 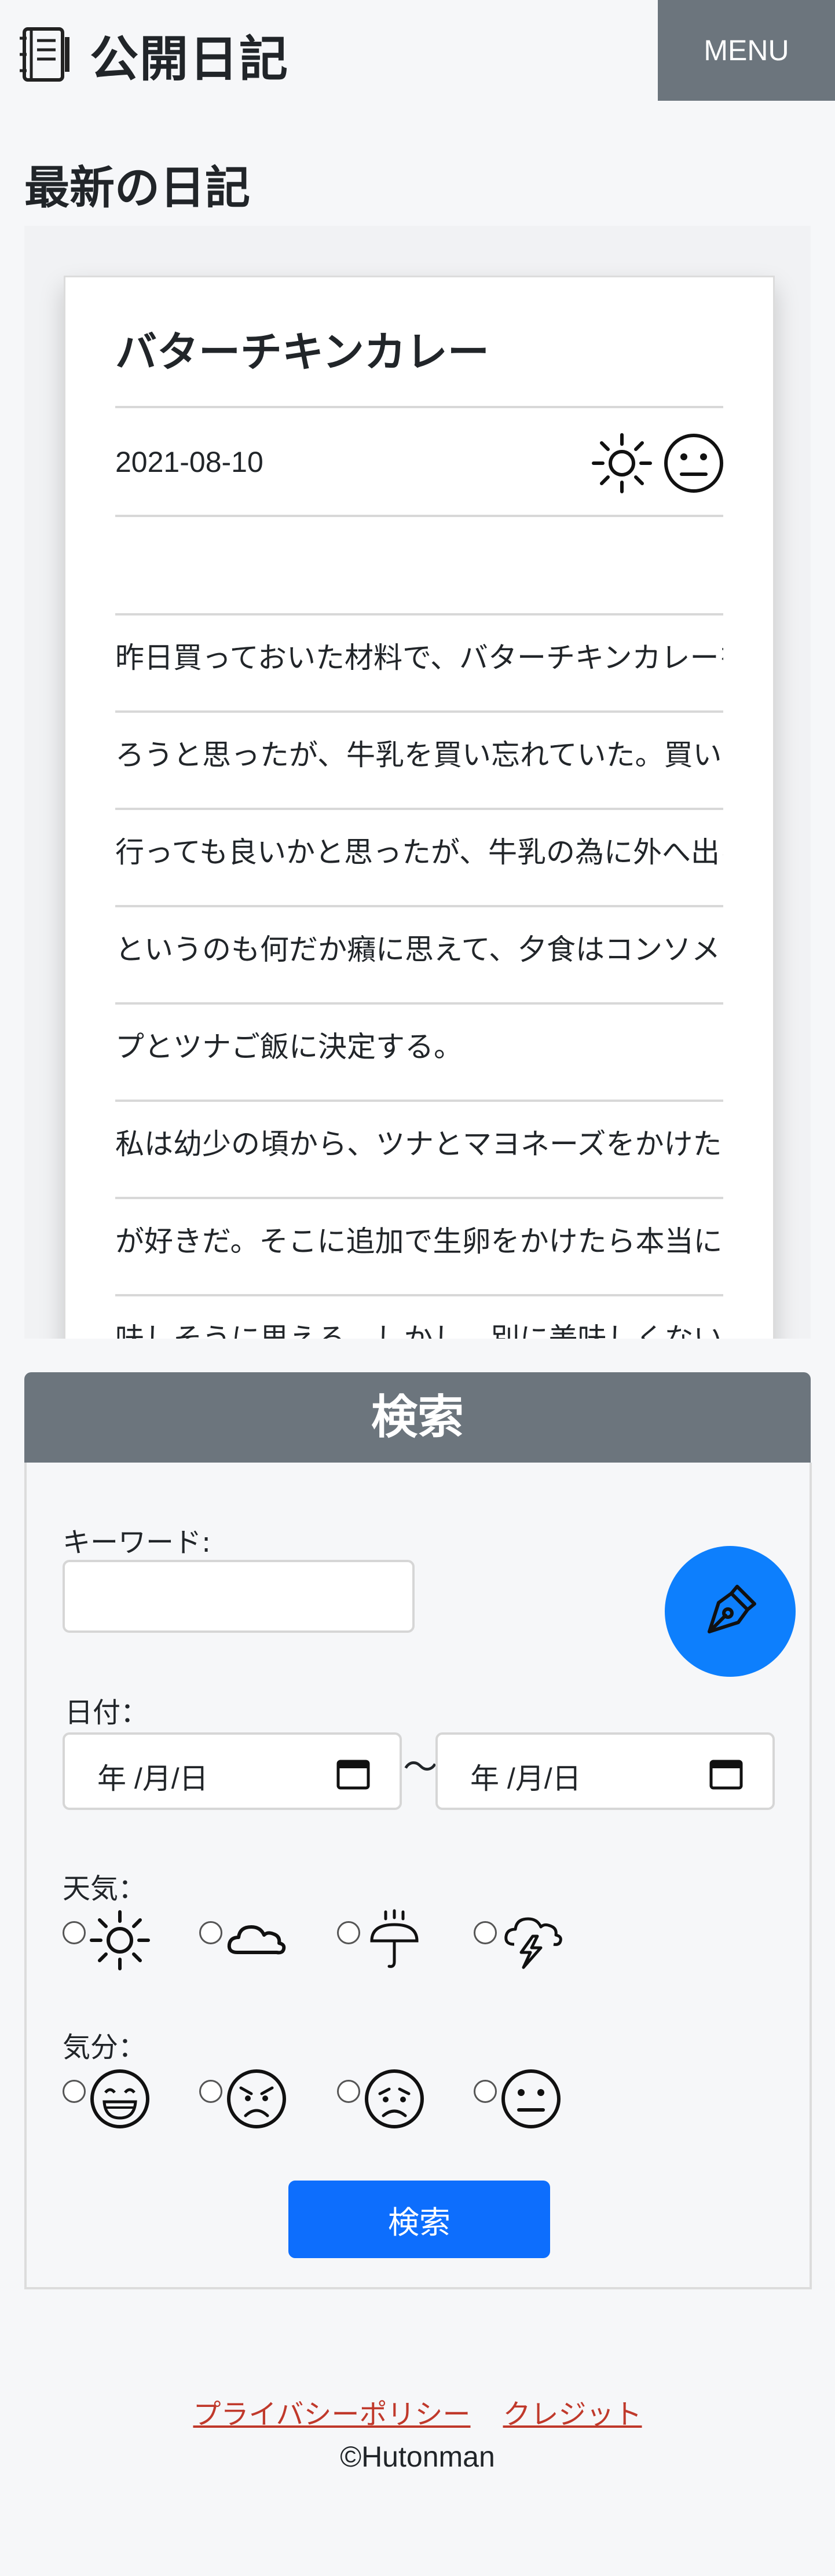 I want to click on diary-body-line: 行っても良いかと思ったが、牛乳の為に外へ出る, so click(x=419, y=852).